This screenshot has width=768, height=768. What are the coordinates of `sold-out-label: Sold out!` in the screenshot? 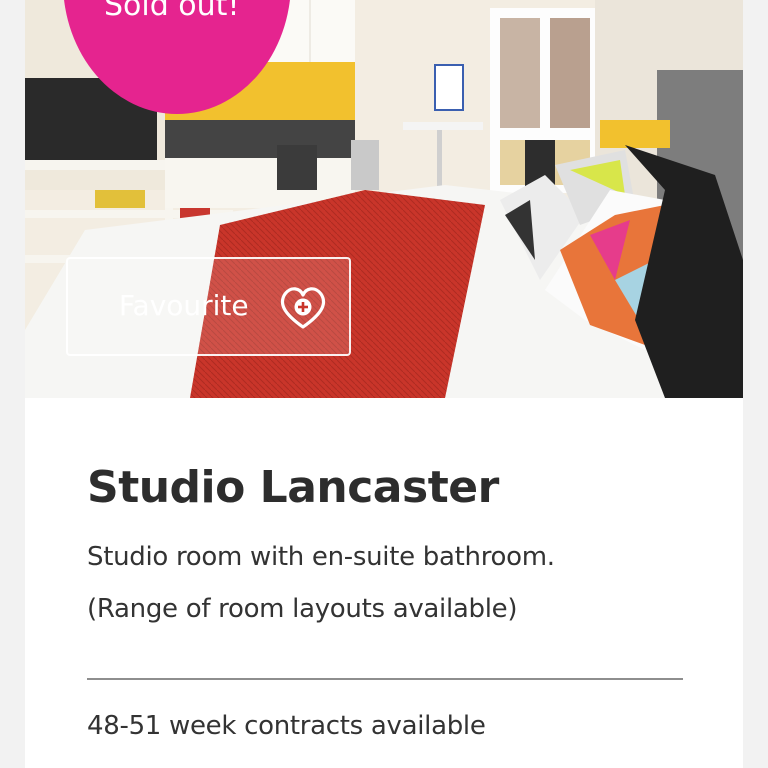 It's located at (172, 11).